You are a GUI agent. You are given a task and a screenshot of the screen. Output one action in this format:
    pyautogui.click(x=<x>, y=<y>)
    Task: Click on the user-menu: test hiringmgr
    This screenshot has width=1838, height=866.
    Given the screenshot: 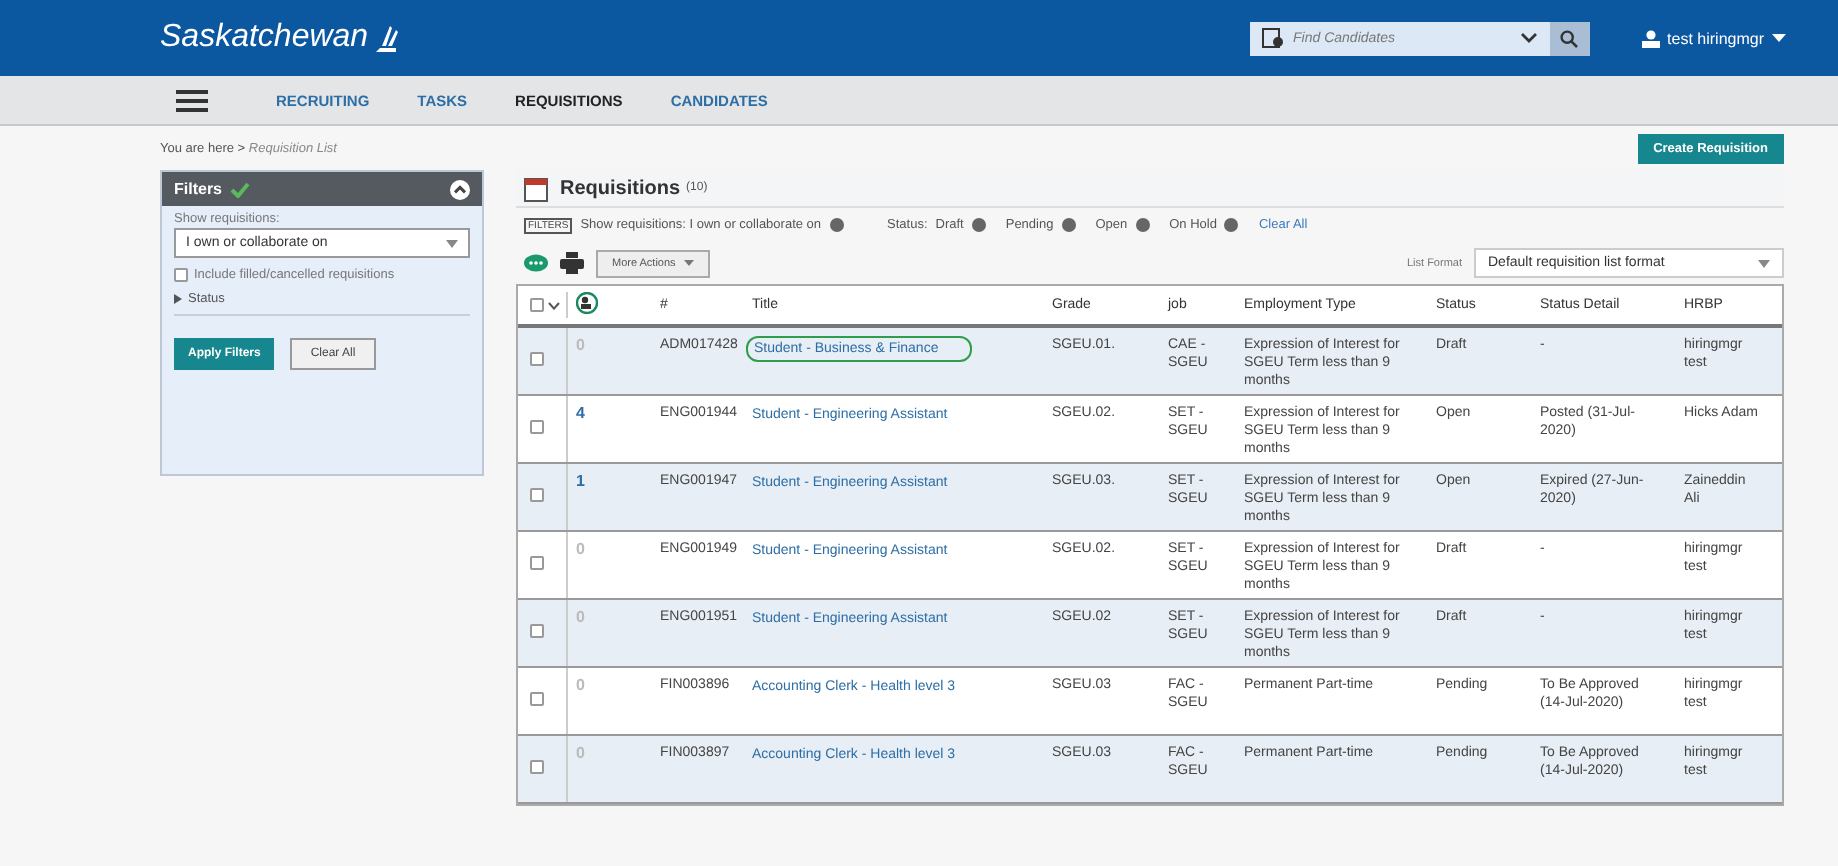 What is the action you would take?
    pyautogui.click(x=1713, y=38)
    